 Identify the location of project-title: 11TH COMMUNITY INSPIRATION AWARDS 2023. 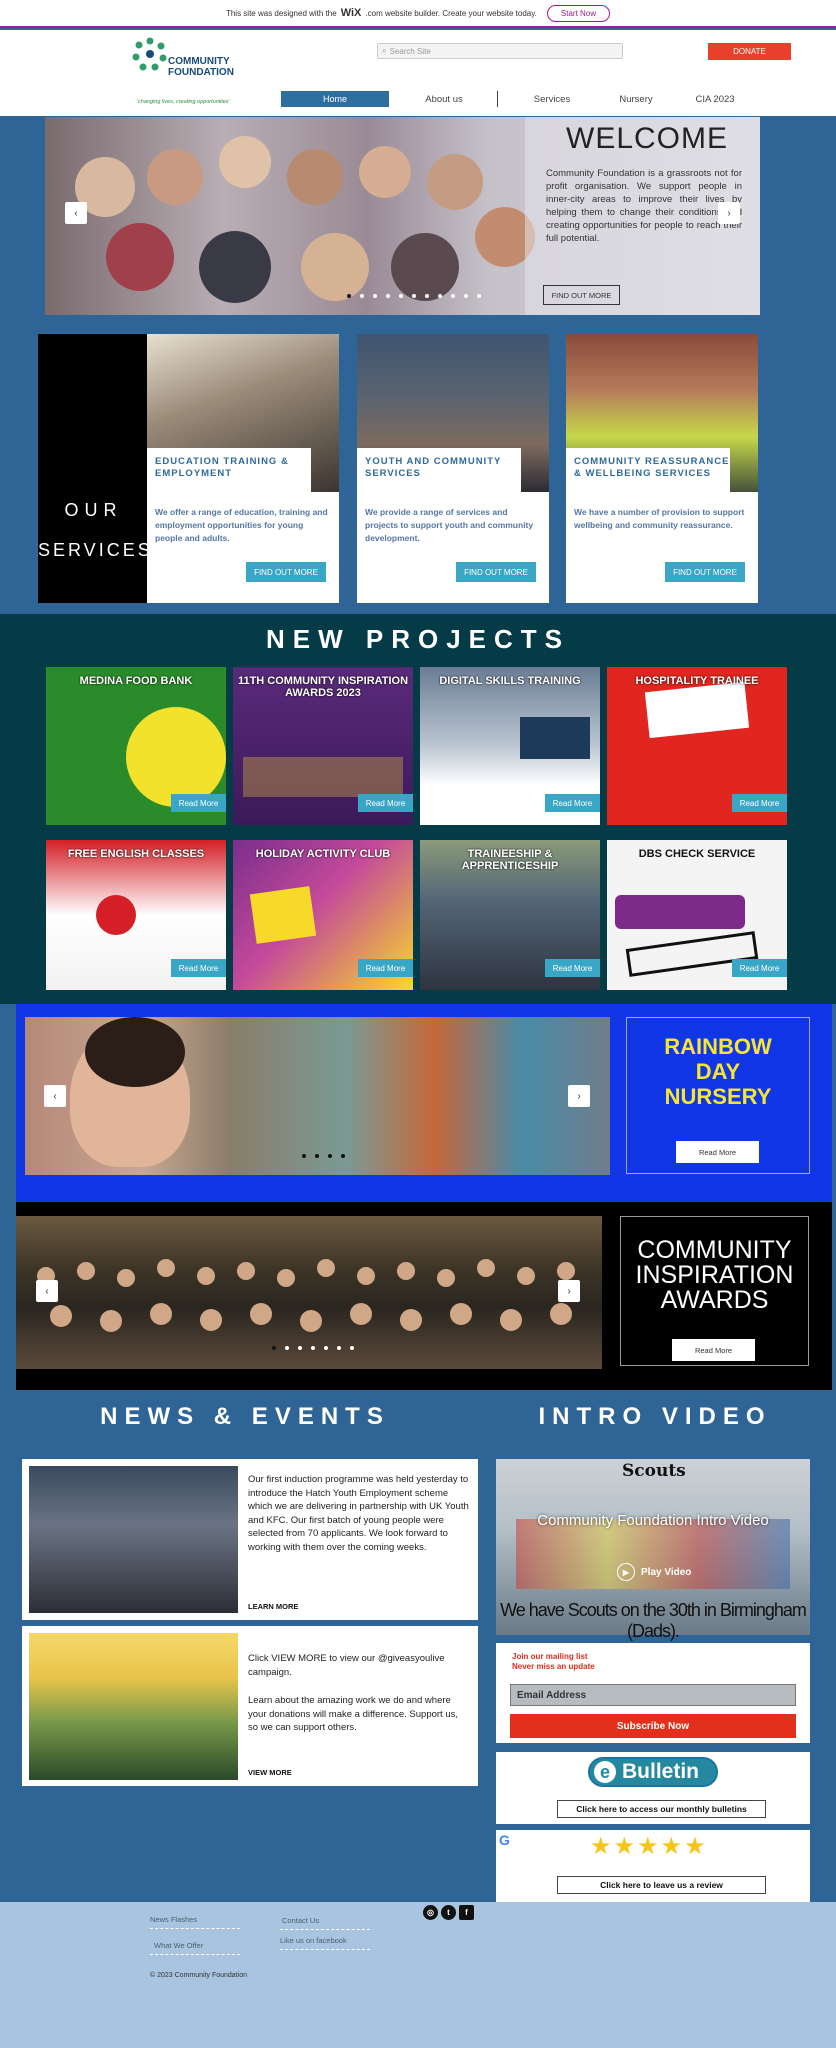
(323, 687).